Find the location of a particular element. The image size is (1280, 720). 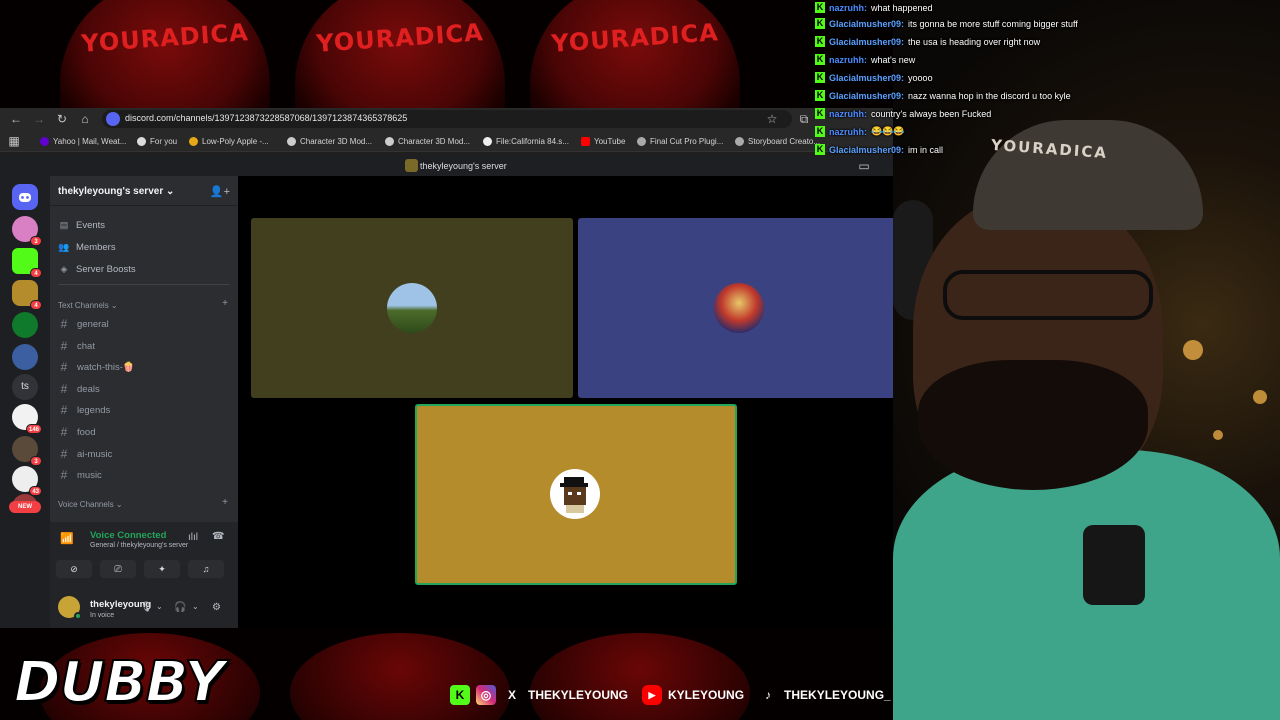

server-icon: 43 is located at coordinates (27, 481).